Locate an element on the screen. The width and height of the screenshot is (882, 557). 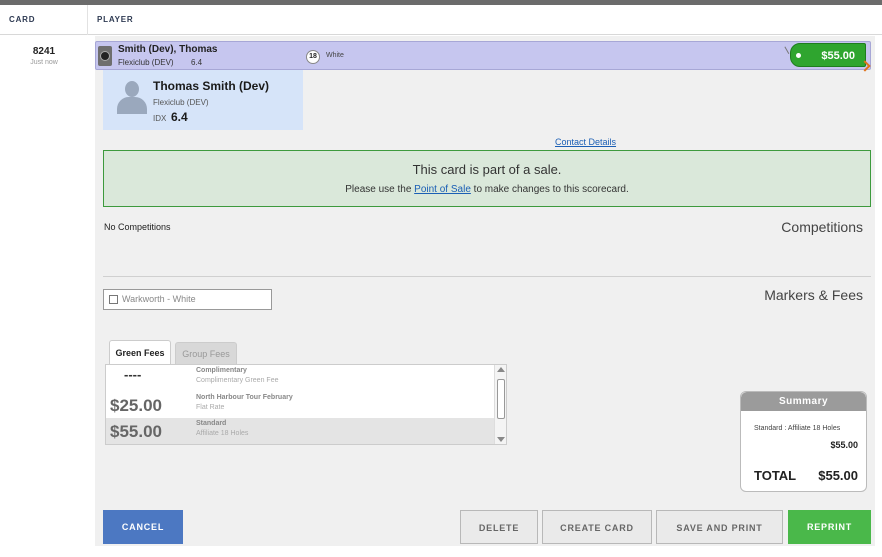
scroll-thumb is located at coordinates (501, 399).